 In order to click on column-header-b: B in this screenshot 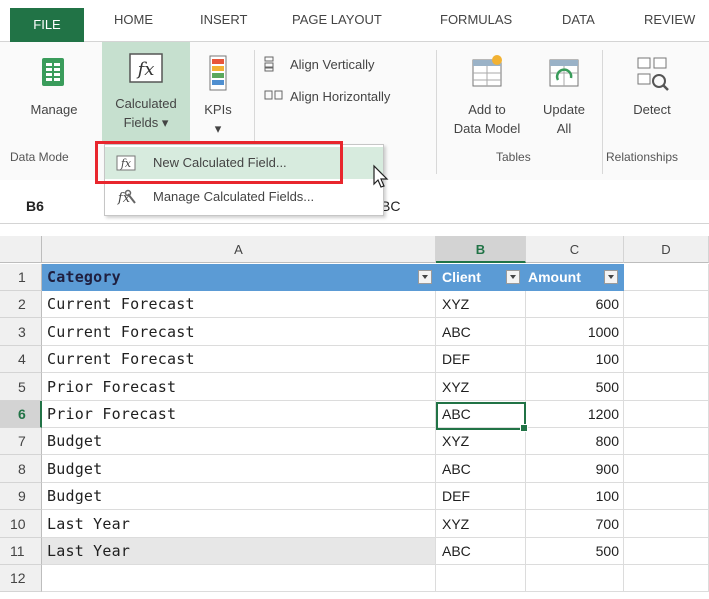, I will do `click(481, 249)`.